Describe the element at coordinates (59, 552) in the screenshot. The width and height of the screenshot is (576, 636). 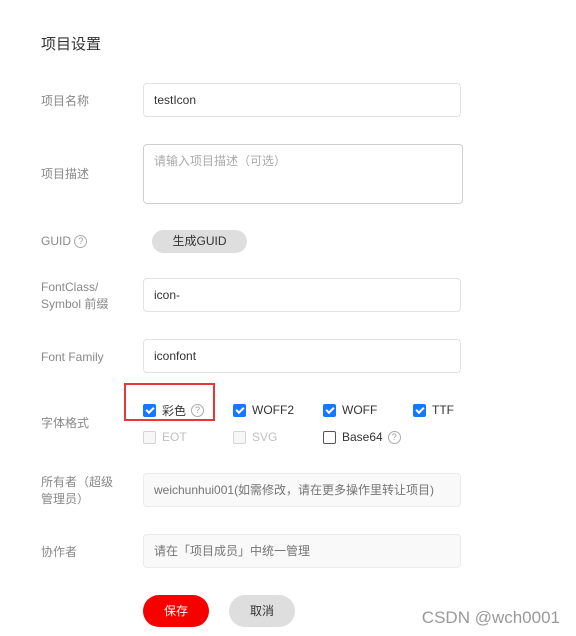
I see `collaborator-label: 协作者` at that location.